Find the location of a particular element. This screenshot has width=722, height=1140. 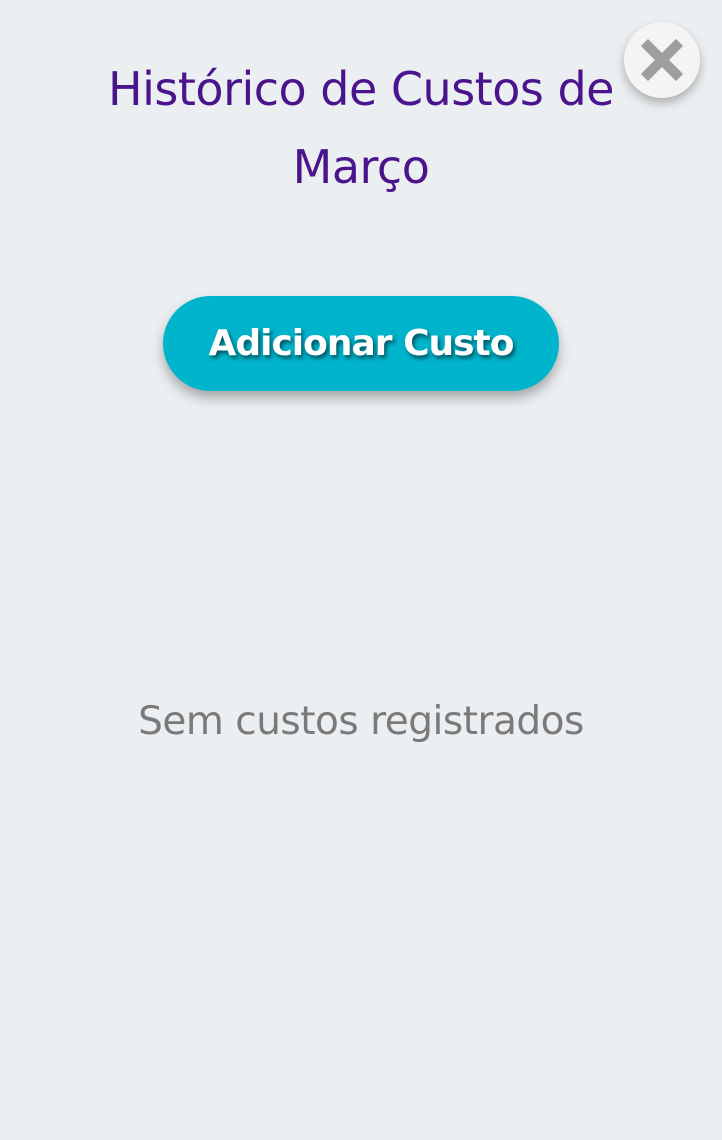

page-title: Histórico de Custos de Março is located at coordinates (361, 128).